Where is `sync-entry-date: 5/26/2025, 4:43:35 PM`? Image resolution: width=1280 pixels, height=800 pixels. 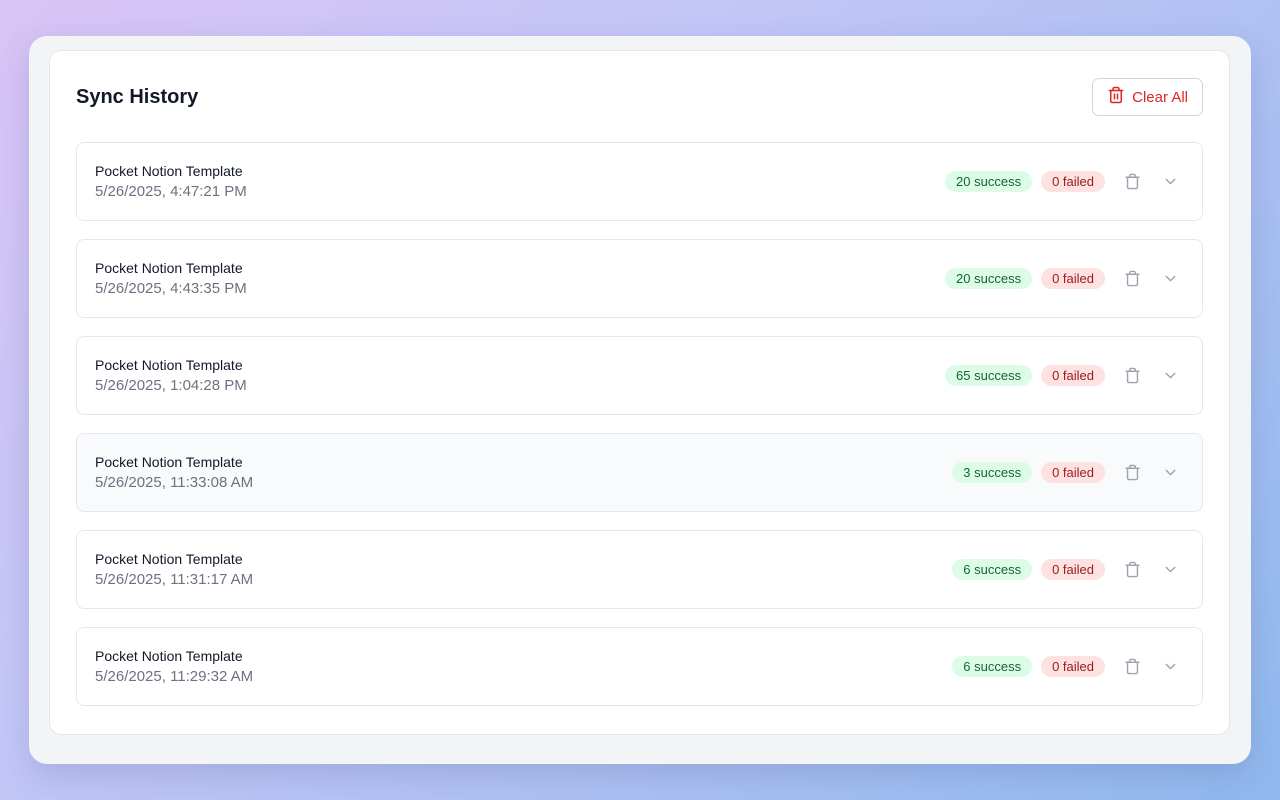
sync-entry-date: 5/26/2025, 4:43:35 PM is located at coordinates (171, 288).